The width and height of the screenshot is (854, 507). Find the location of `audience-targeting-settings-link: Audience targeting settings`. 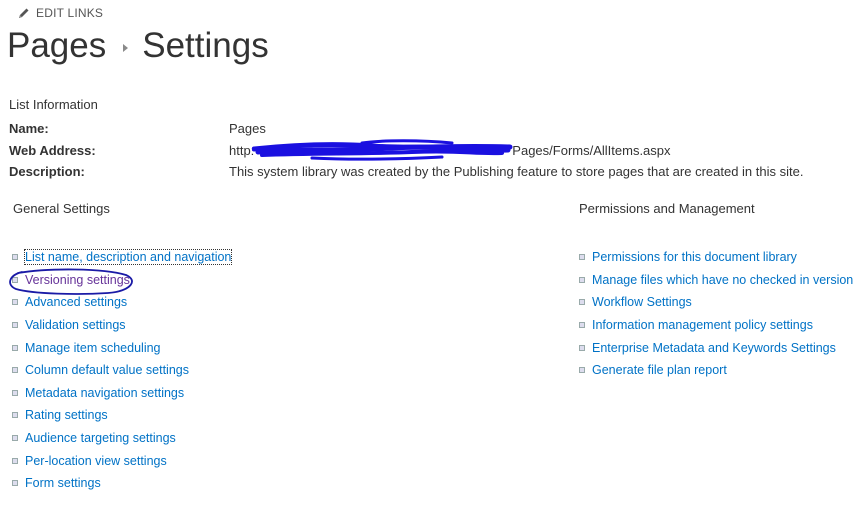

audience-targeting-settings-link: Audience targeting settings is located at coordinates (100, 438).